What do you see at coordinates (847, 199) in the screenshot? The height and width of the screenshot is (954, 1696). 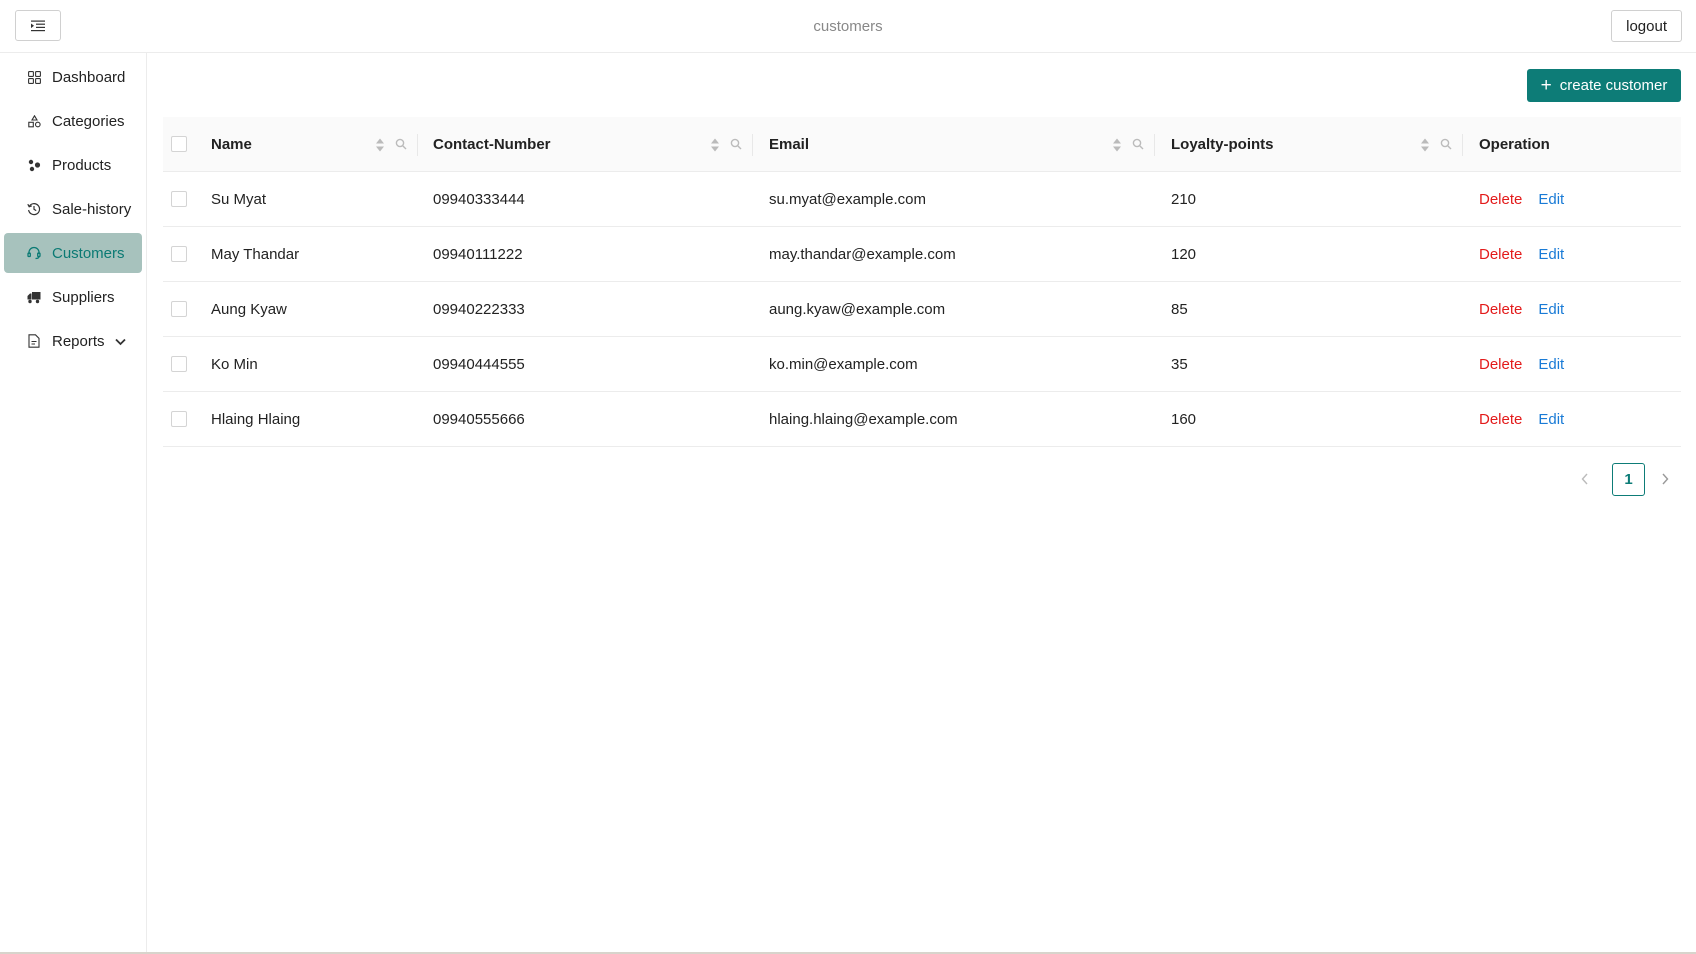 I see `cell-email: su.myat@example.com` at bounding box center [847, 199].